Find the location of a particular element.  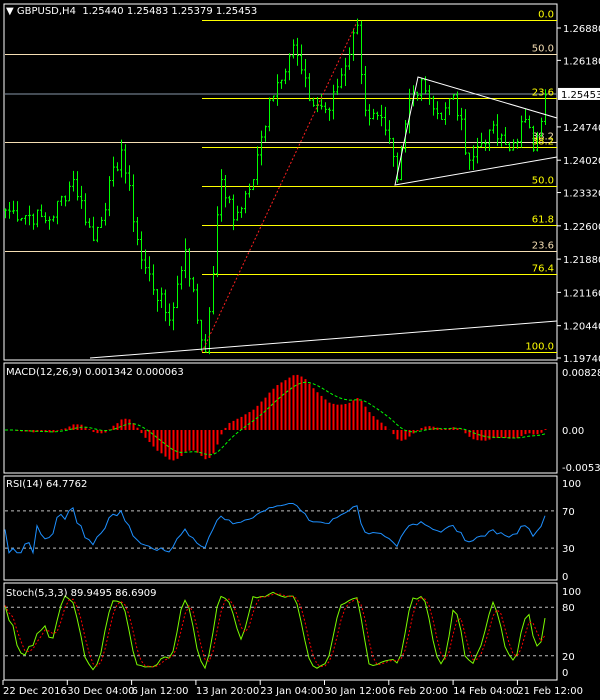

price-tick-label: 1.19740 is located at coordinates (581, 359).